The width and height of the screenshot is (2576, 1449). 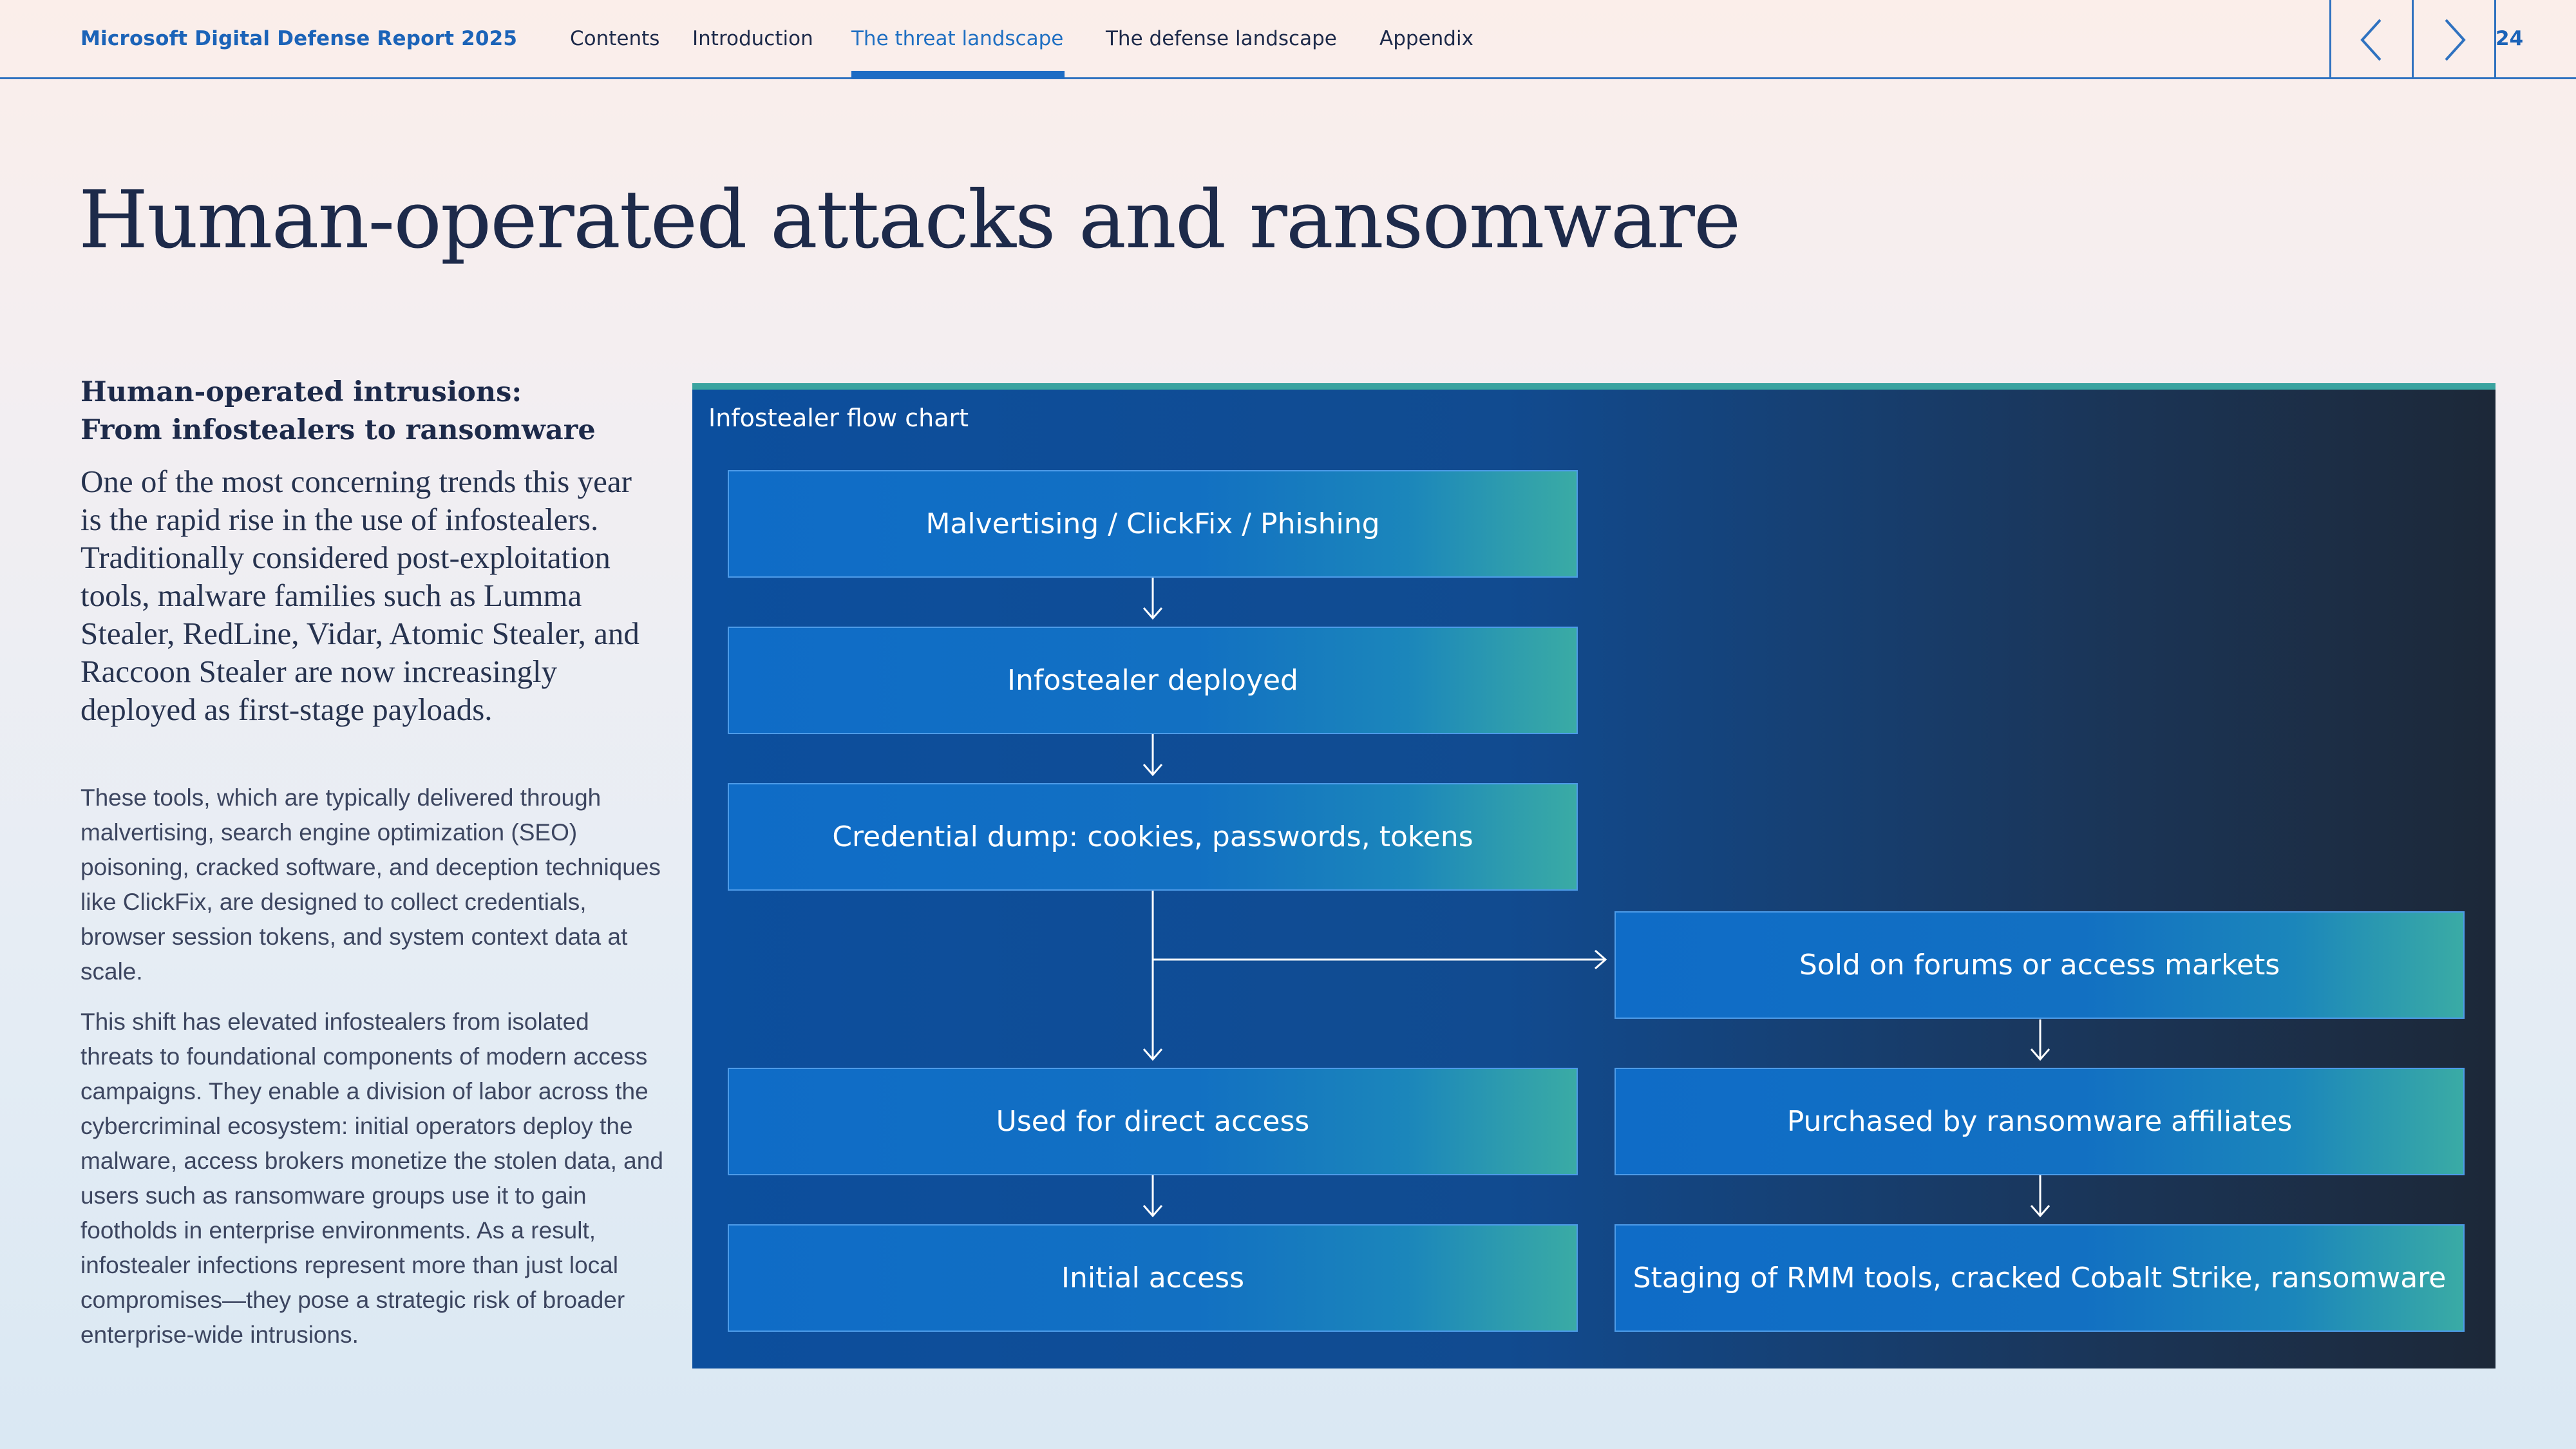 I want to click on chevron-left-icon, so click(x=2370, y=40).